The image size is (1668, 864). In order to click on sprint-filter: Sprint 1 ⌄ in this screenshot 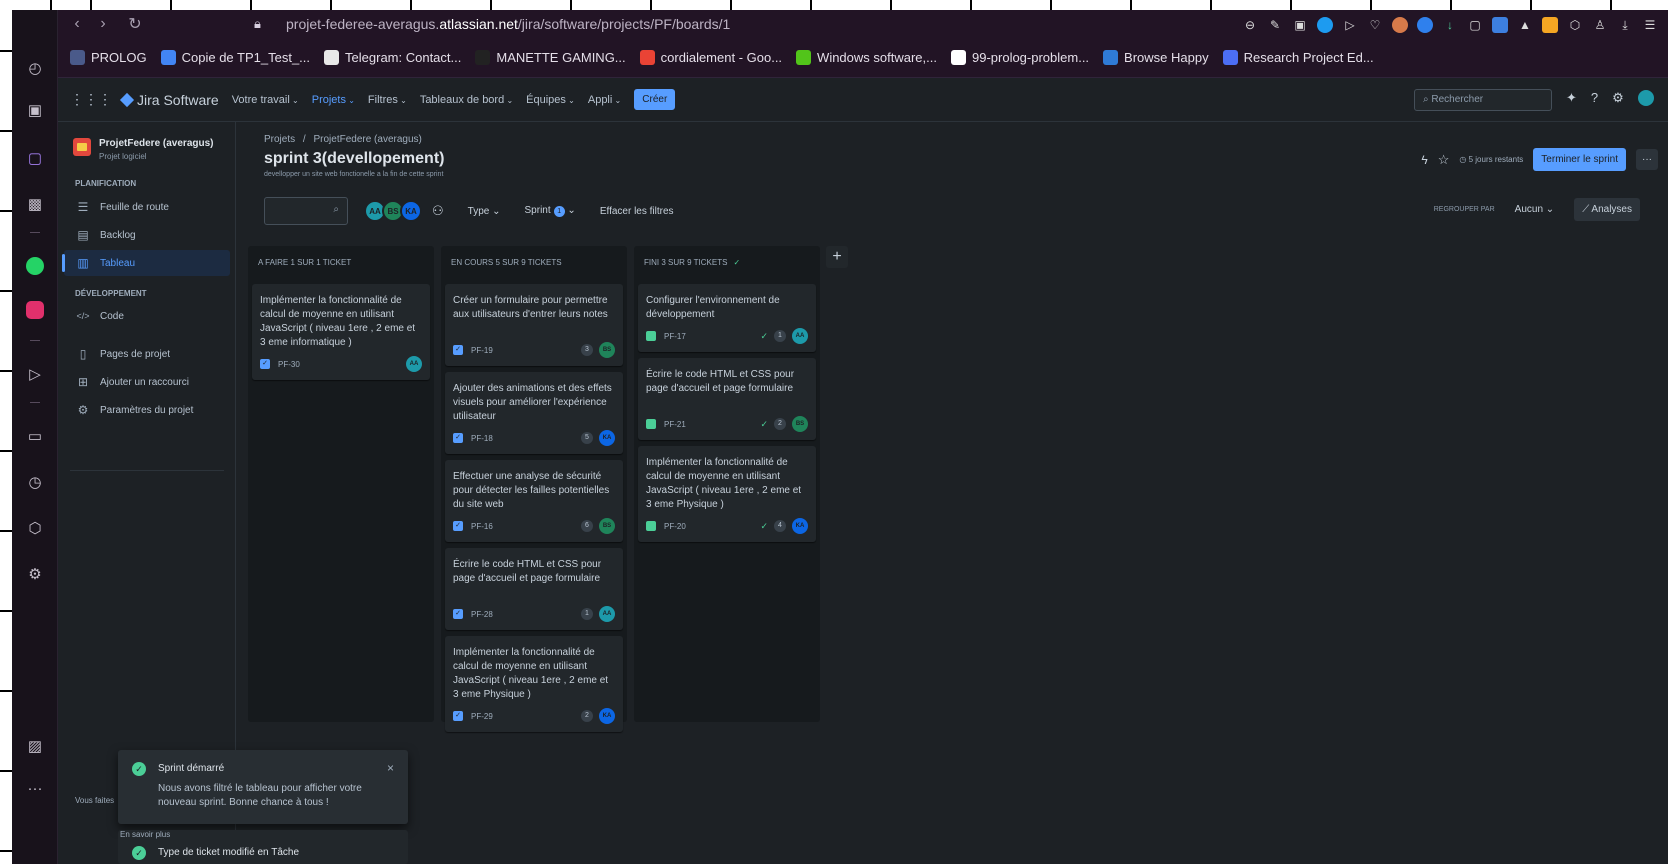, I will do `click(550, 211)`.